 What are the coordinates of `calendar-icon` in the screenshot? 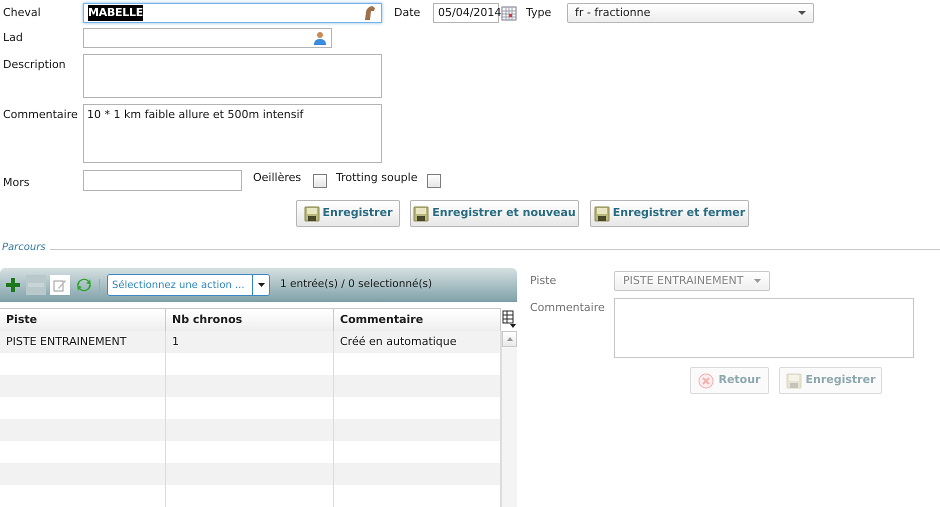 It's located at (509, 13).